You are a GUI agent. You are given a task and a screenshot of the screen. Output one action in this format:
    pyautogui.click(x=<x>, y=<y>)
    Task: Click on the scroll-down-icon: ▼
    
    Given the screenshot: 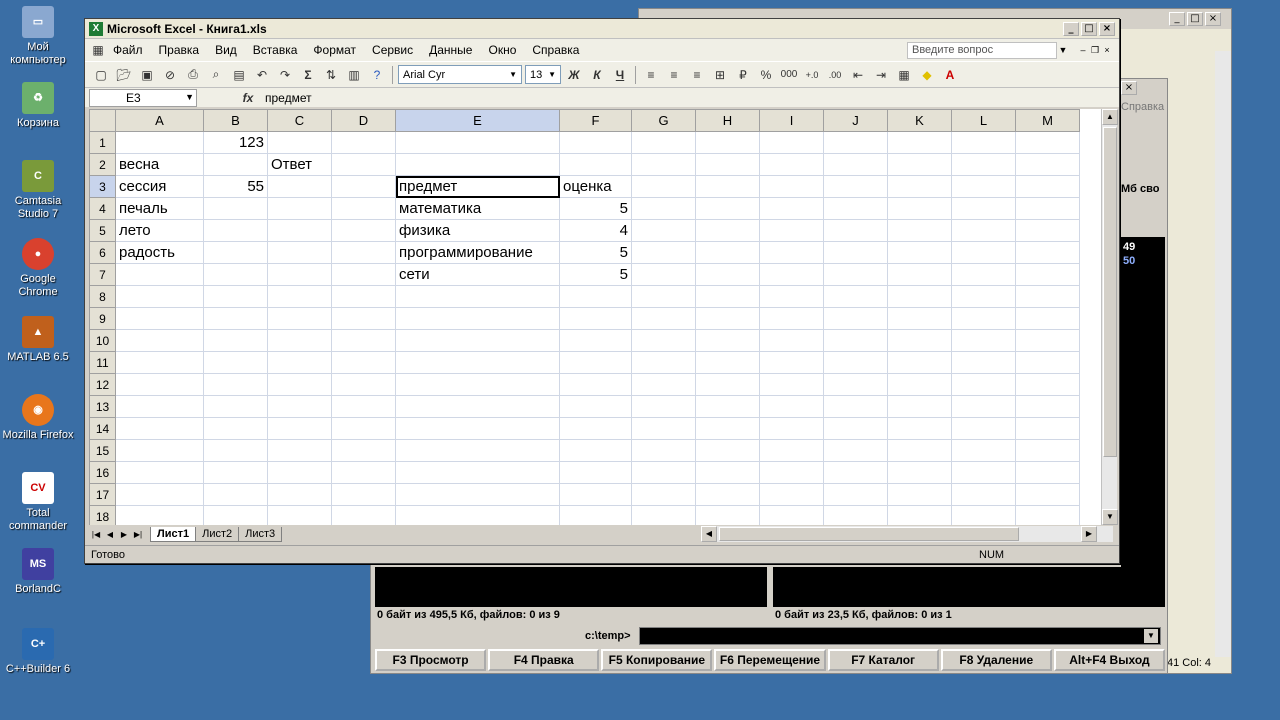 What is the action you would take?
    pyautogui.click(x=1110, y=517)
    